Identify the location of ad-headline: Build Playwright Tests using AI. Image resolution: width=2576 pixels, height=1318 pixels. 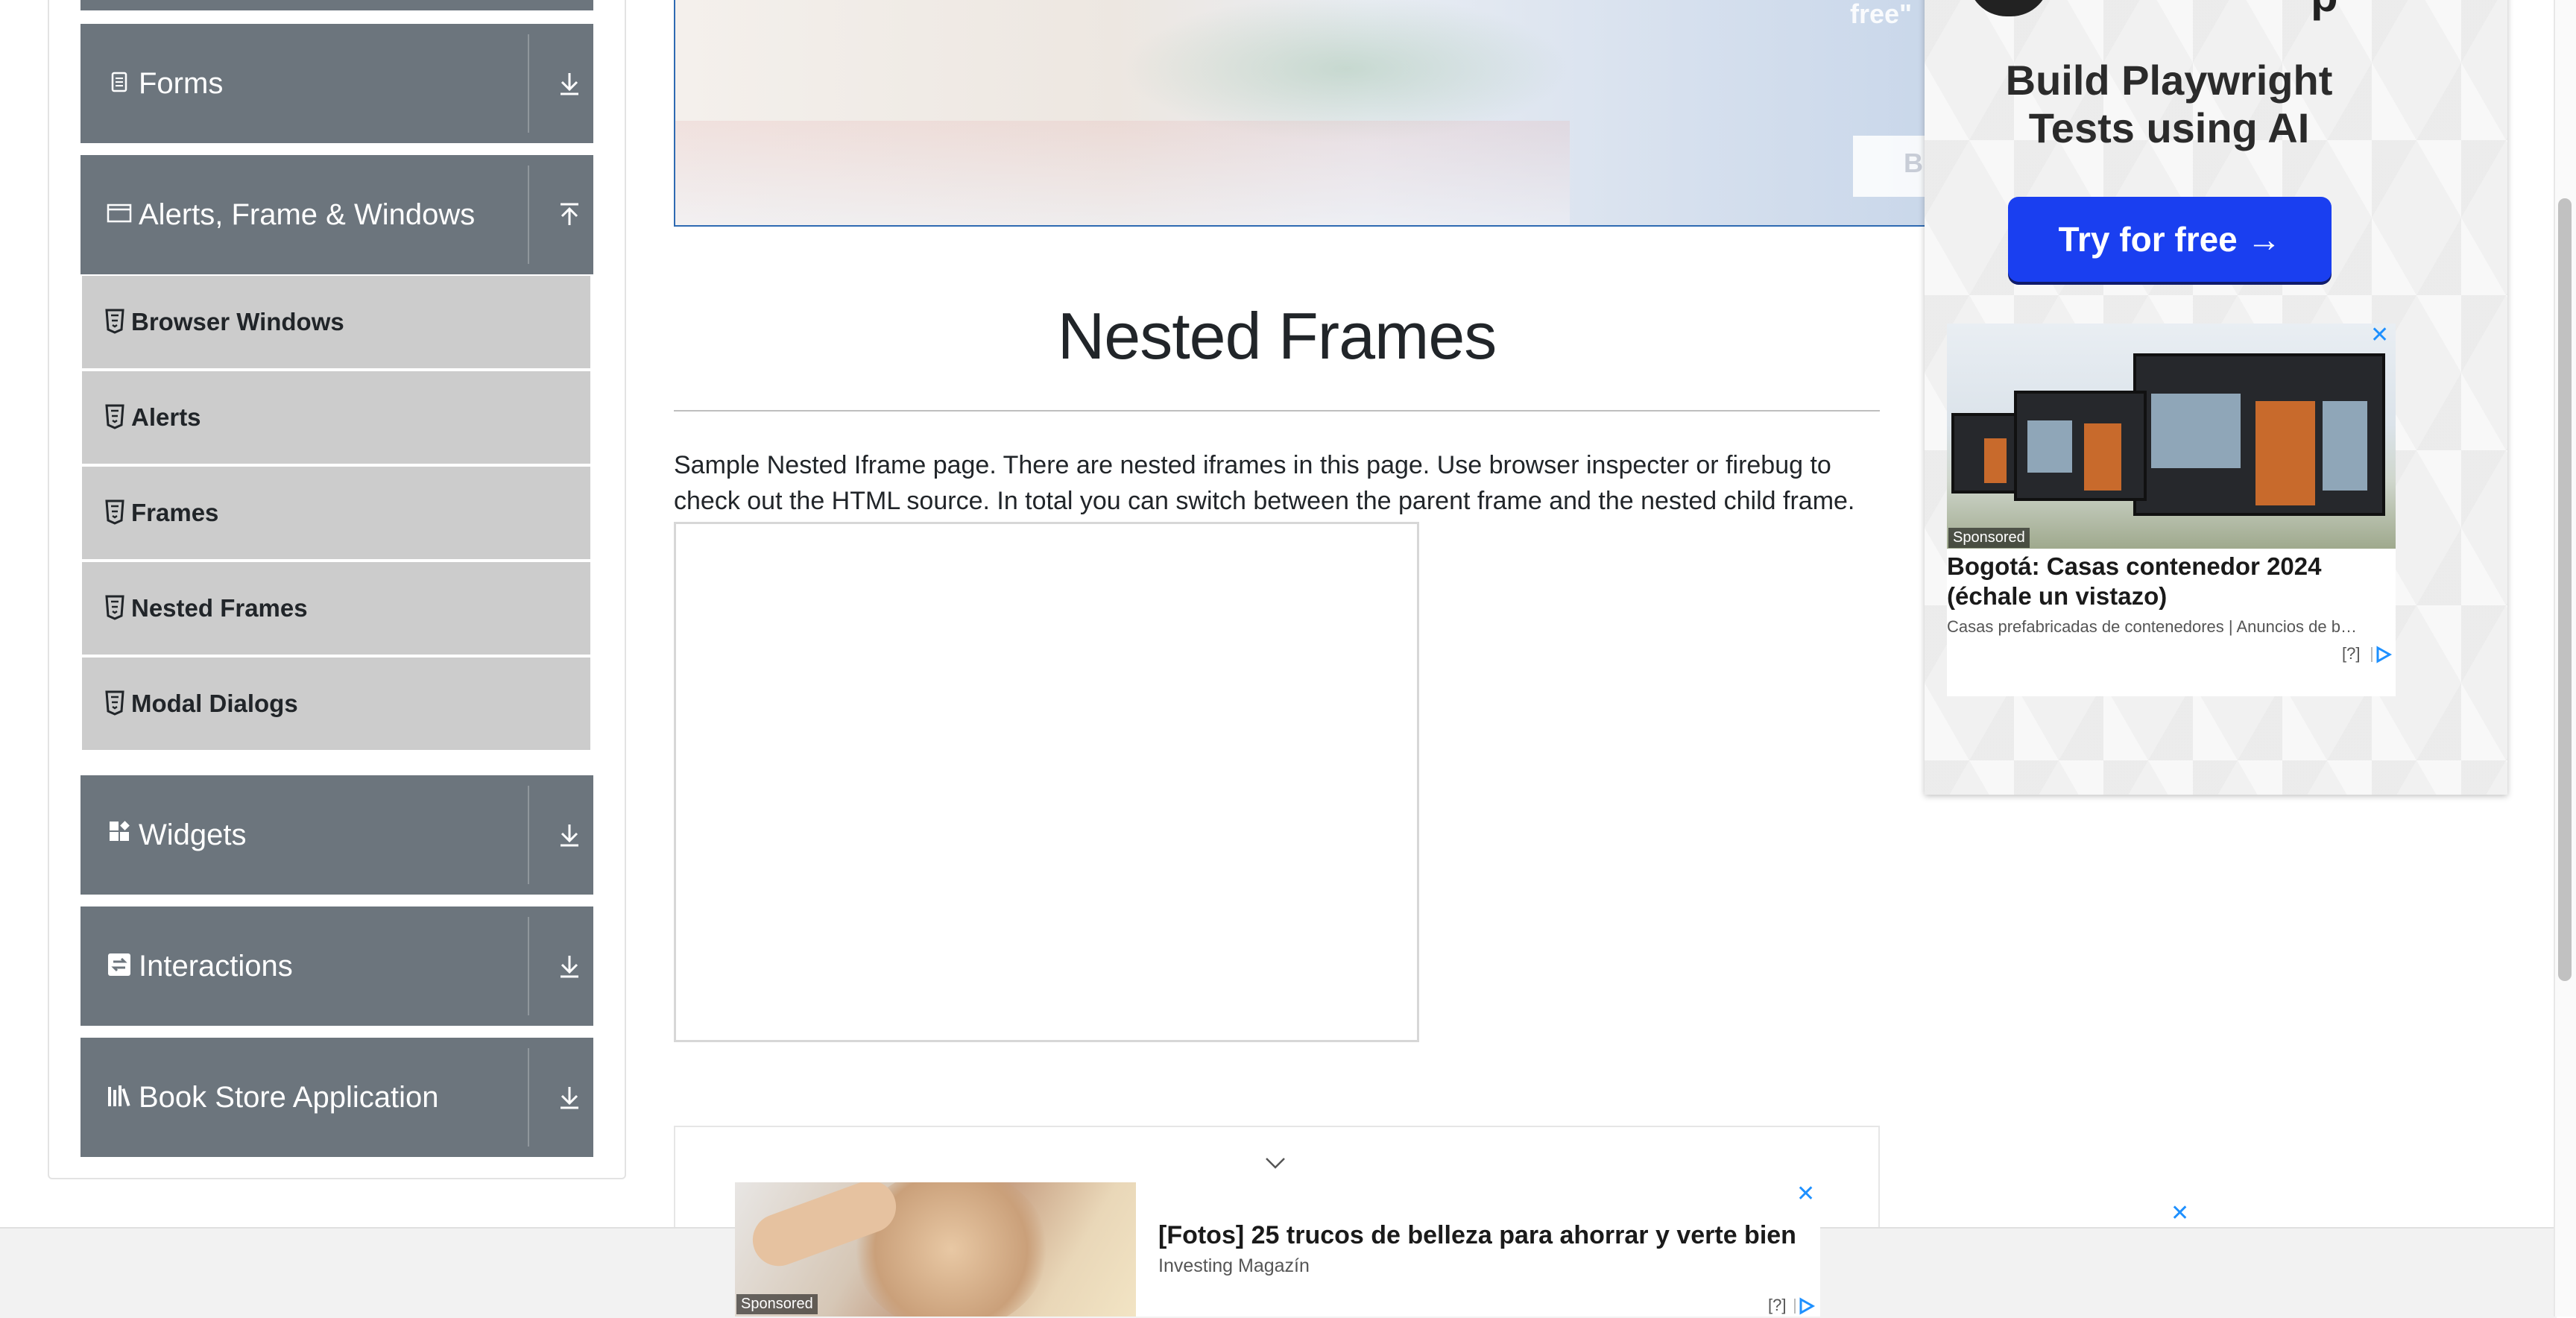
(2169, 104).